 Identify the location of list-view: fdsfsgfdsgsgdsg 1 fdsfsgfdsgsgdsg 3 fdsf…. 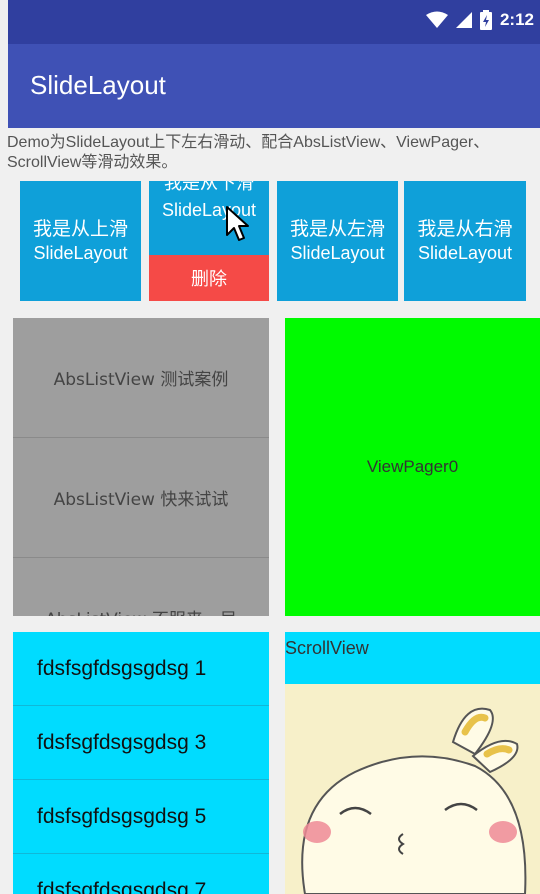
(141, 763).